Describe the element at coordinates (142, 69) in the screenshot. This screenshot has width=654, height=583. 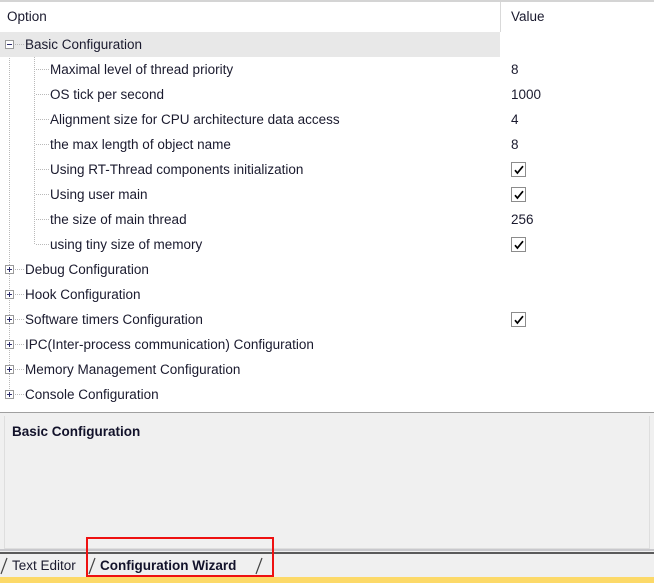
I see `tree-row-label: Maximal level of thread priority` at that location.